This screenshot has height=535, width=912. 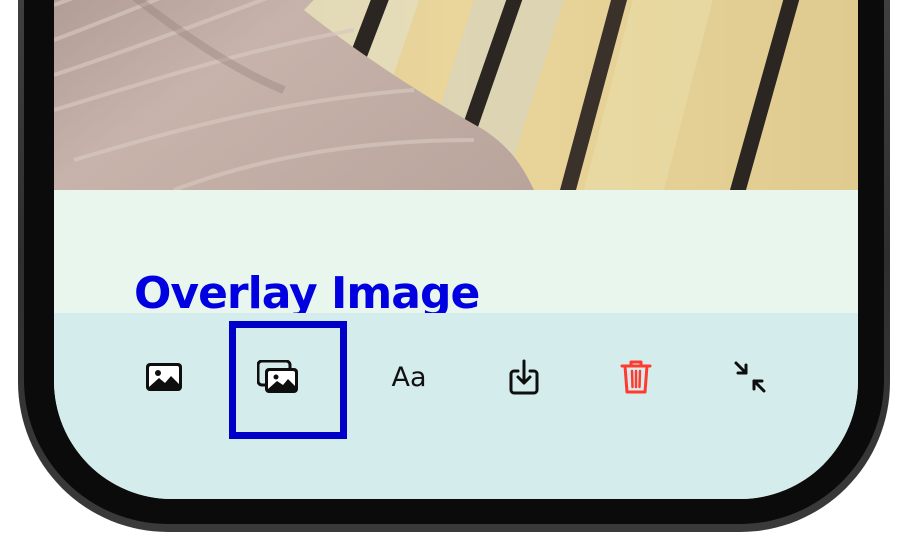 I want to click on overlay-image-button, so click(x=278, y=377).